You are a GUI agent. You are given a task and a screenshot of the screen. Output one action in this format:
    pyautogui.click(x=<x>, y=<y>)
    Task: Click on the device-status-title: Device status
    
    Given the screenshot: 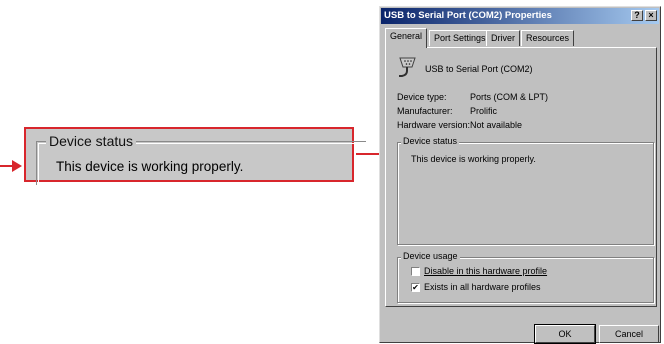 What is the action you would take?
    pyautogui.click(x=430, y=141)
    